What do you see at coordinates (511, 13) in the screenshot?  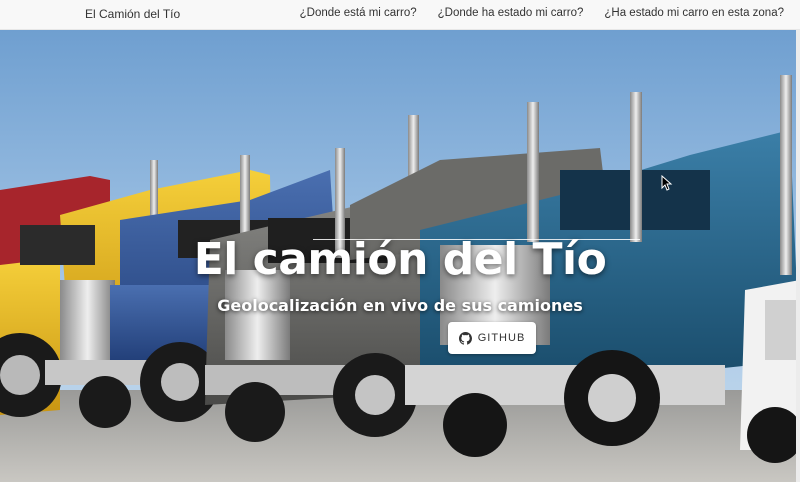 I see `nav-link-where-has-my-car-been: ¿Donde ha estado mi carro?` at bounding box center [511, 13].